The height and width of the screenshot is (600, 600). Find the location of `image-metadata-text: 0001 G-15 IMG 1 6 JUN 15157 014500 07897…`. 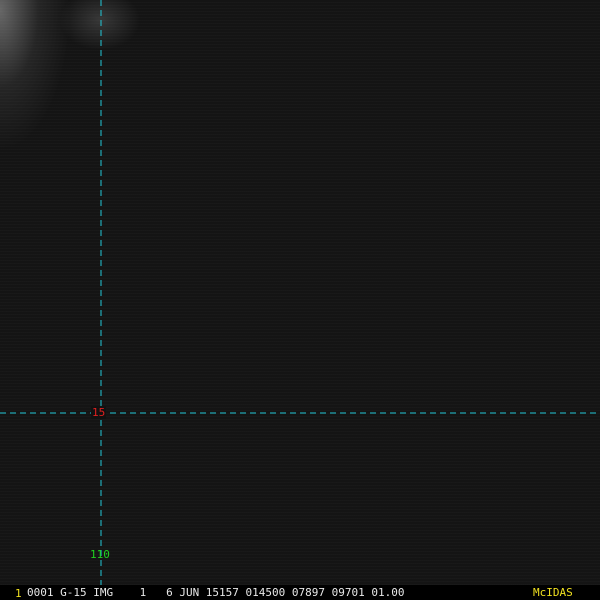

image-metadata-text: 0001 G-15 IMG 1 6 JUN 15157 014500 07897… is located at coordinates (216, 592).